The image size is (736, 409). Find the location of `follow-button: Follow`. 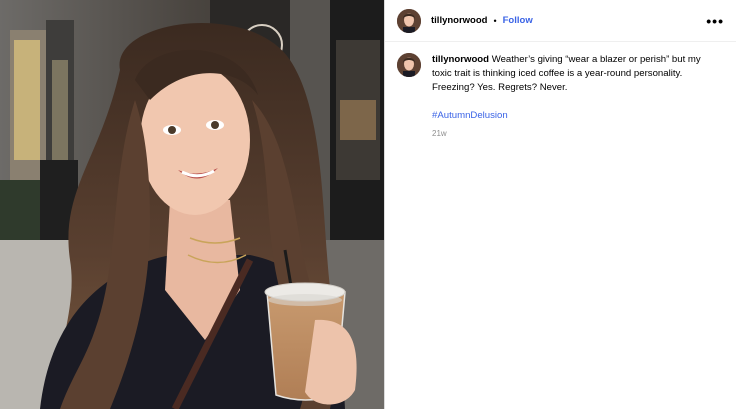

follow-button: Follow is located at coordinates (518, 20).